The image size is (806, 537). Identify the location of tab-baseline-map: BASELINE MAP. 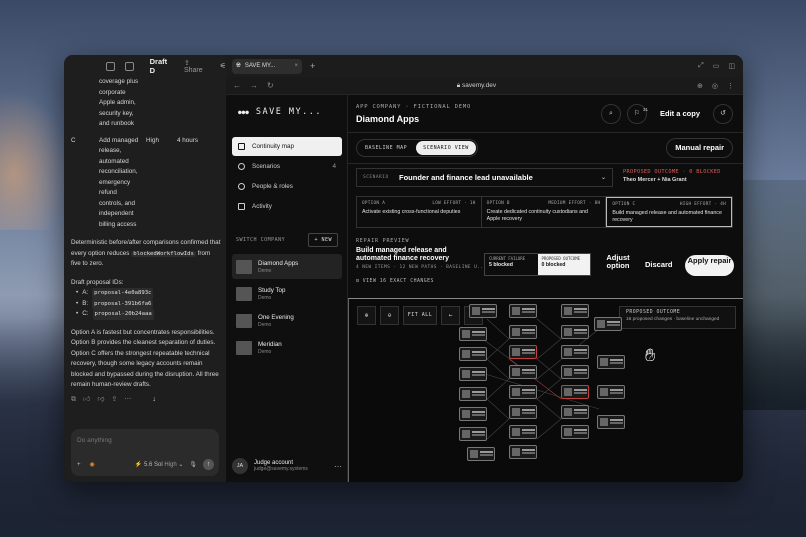
(386, 148).